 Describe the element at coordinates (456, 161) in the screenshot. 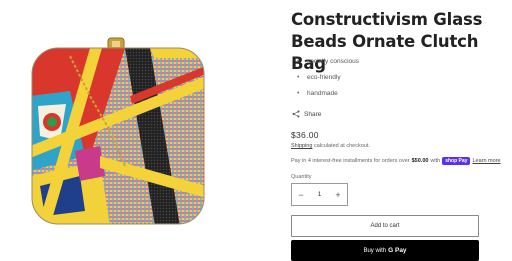

I see `shop-pay-logo: shop Pay` at that location.